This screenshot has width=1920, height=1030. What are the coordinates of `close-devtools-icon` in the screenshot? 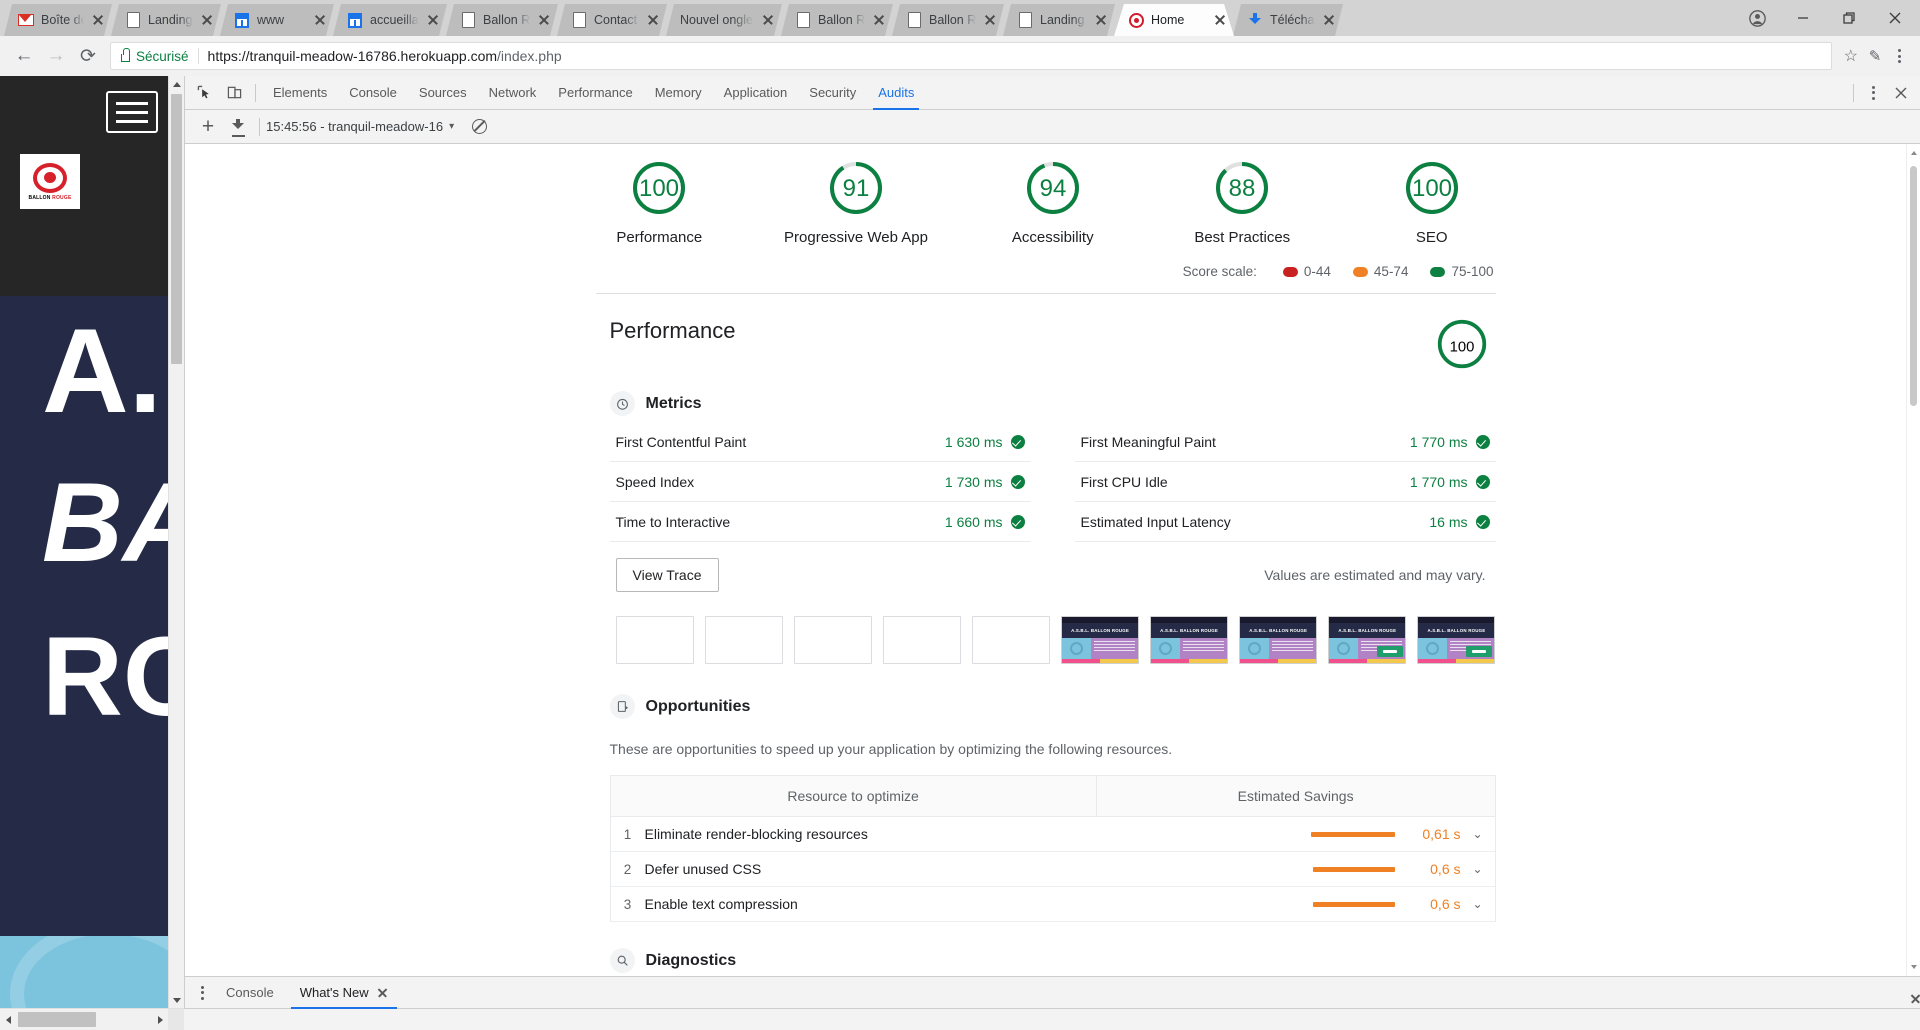 It's located at (1901, 93).